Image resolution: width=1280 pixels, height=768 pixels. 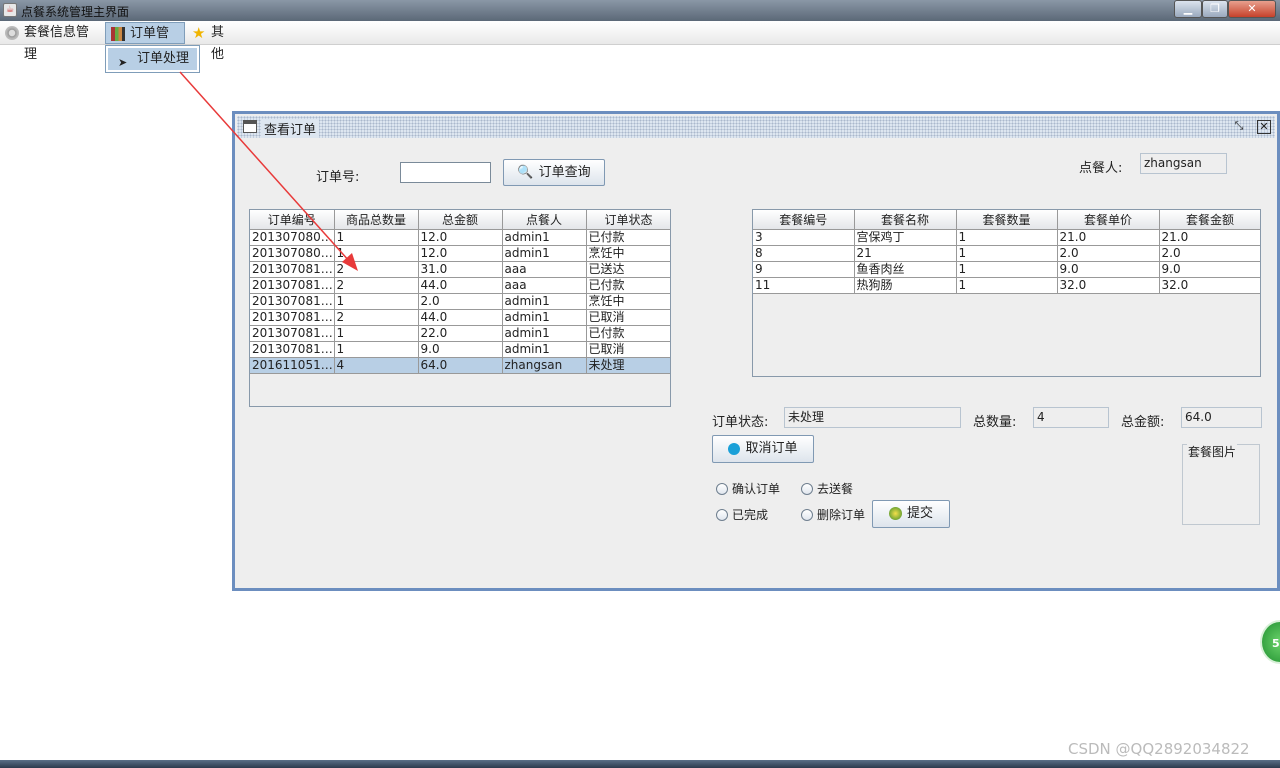 I want to click on order-no-label: 订单号:, so click(x=338, y=177).